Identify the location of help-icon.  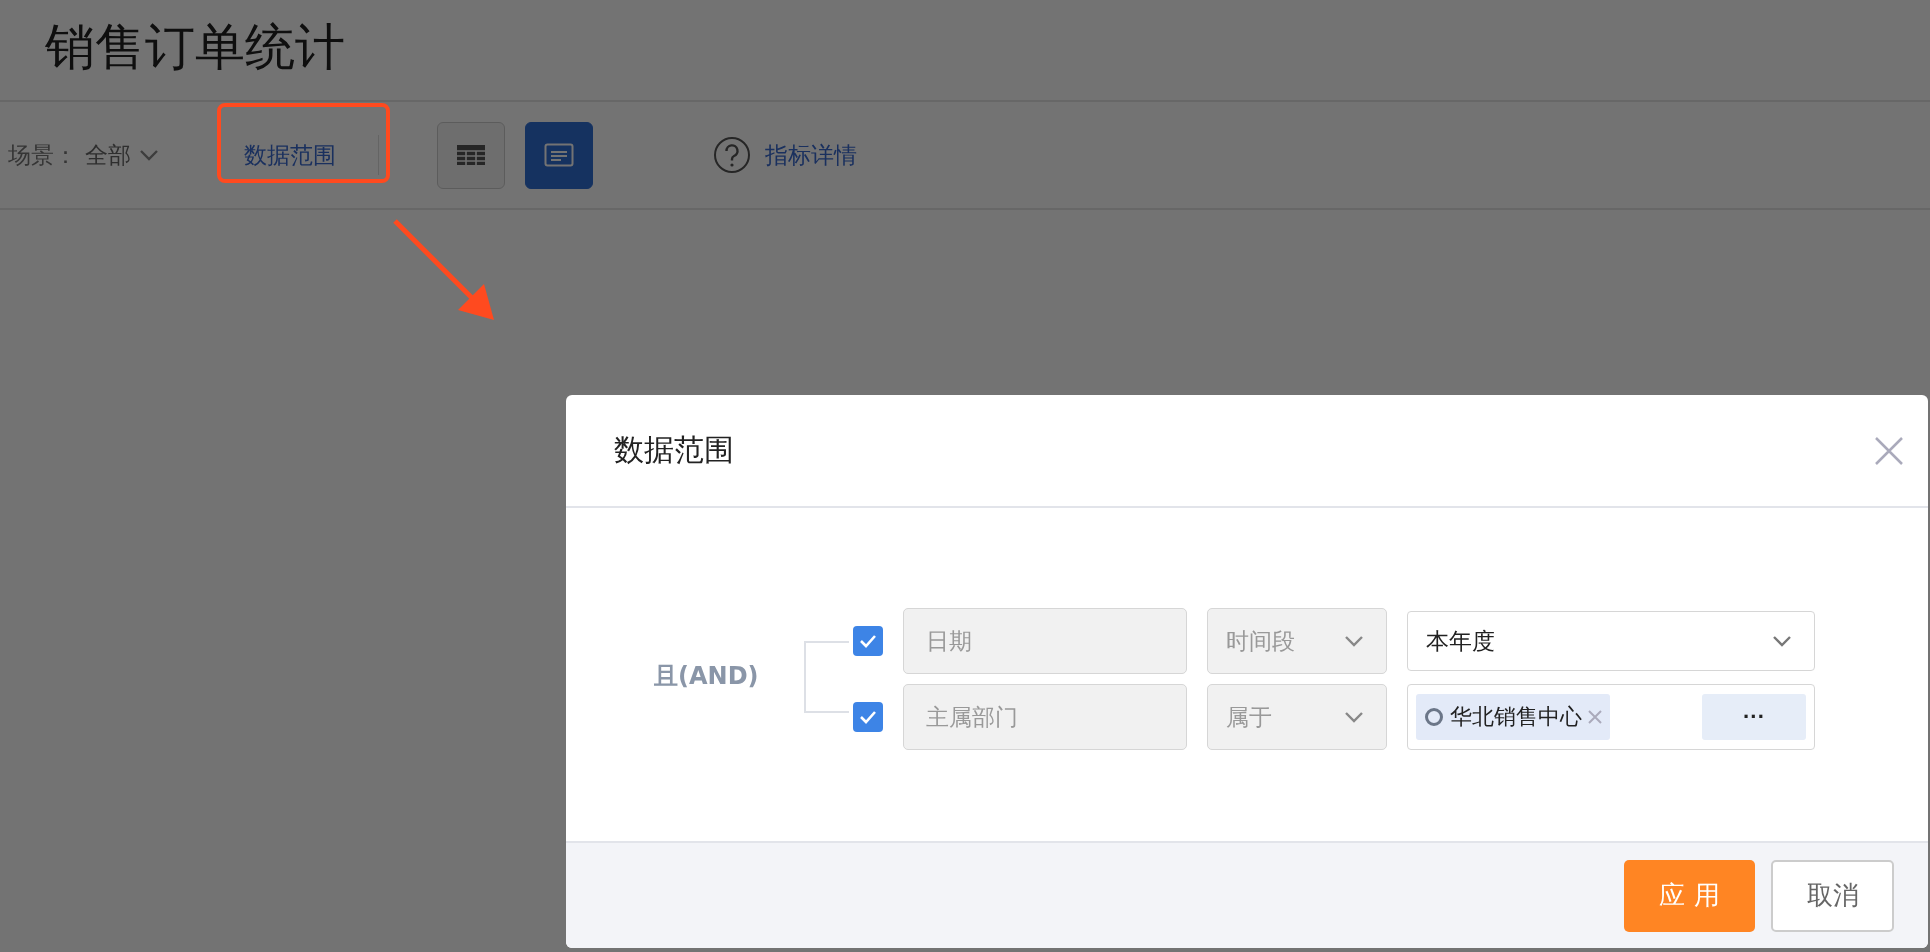
(732, 155).